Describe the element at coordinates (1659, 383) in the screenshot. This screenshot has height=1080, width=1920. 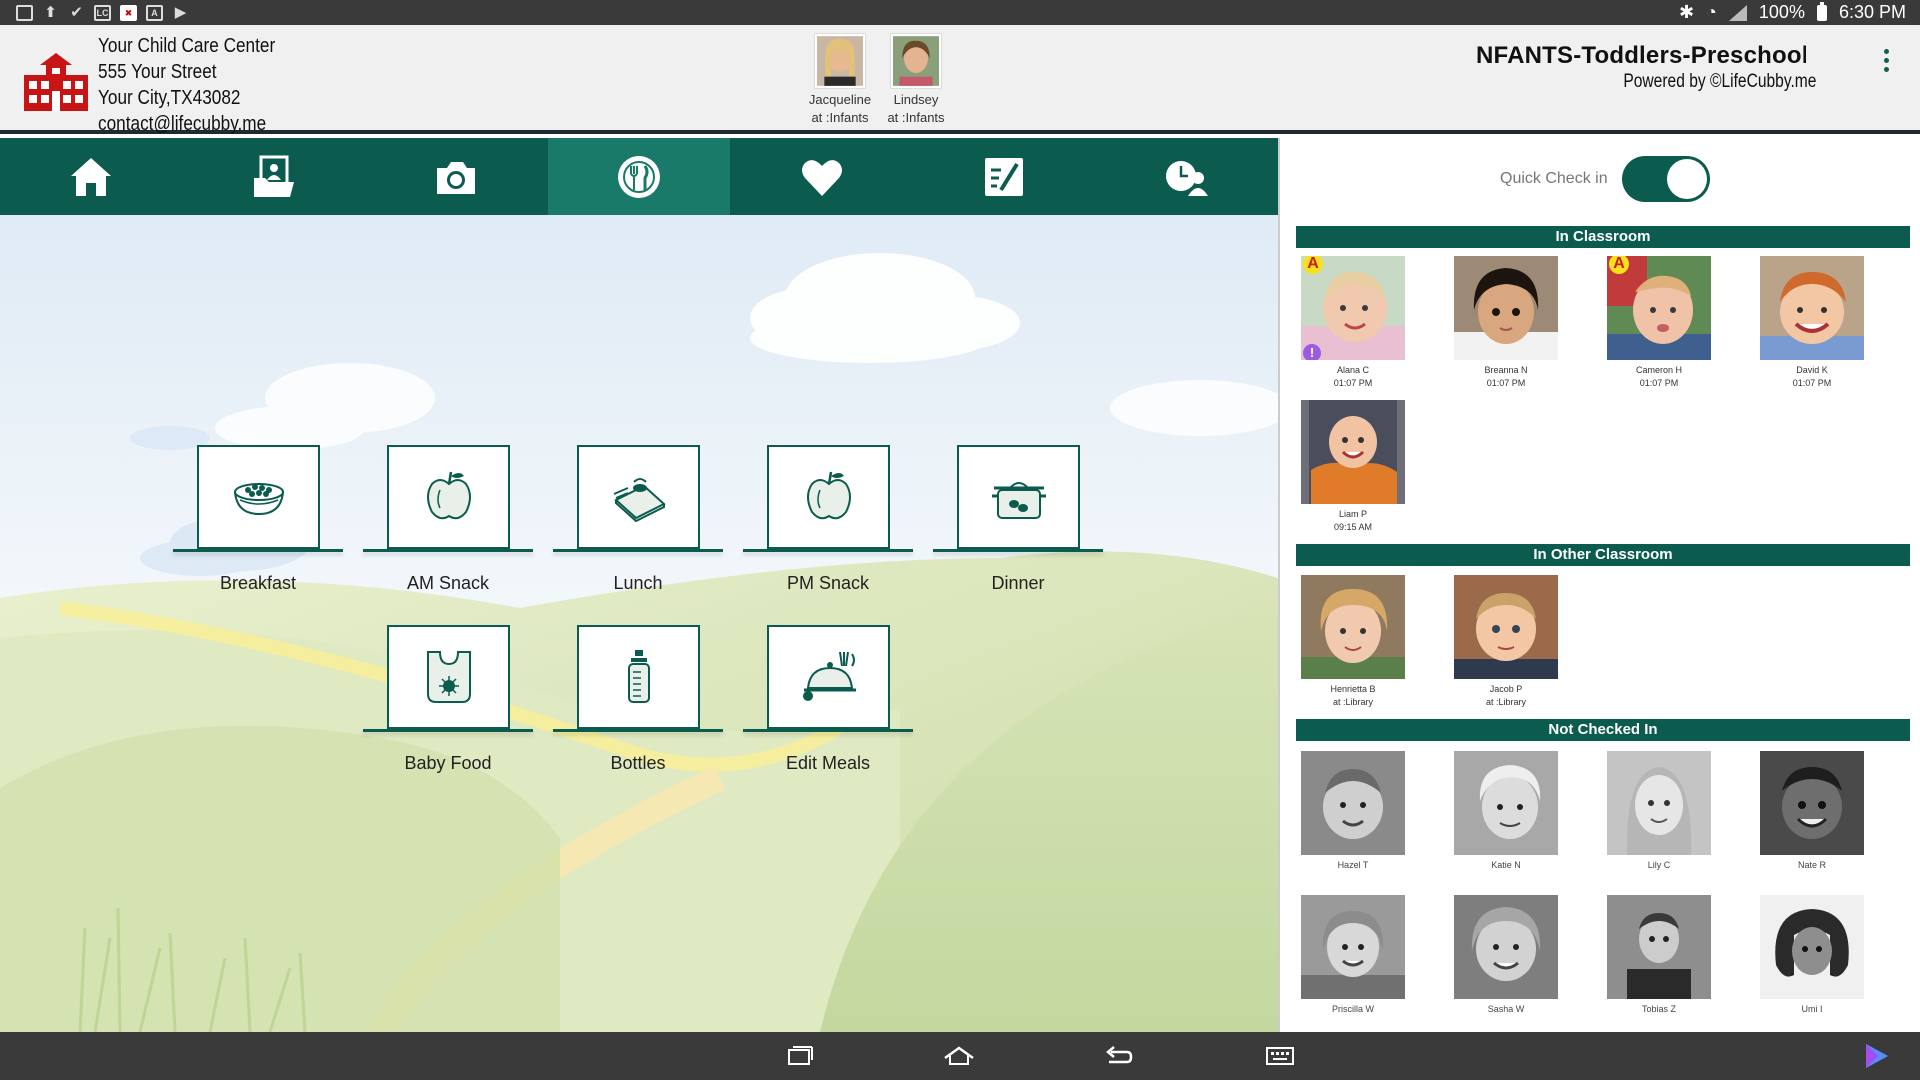
I see `child-checkin-time: 01:07 PM` at that location.